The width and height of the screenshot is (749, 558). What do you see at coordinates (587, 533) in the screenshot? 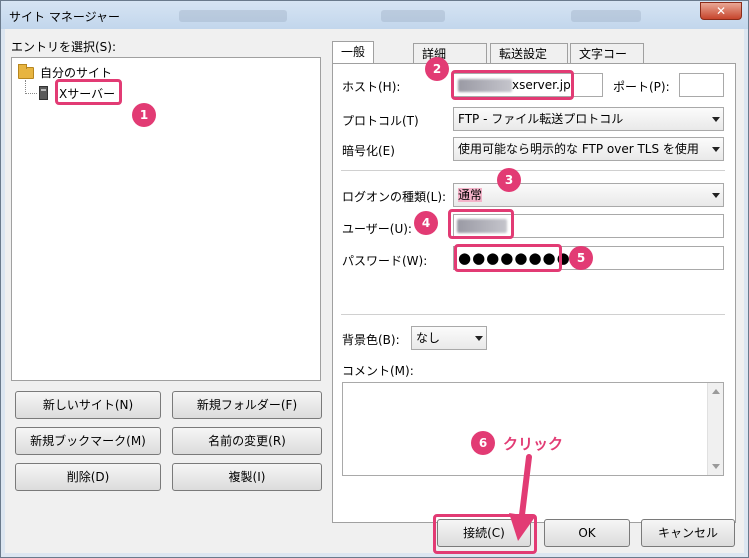
I see `ok-button: OK` at bounding box center [587, 533].